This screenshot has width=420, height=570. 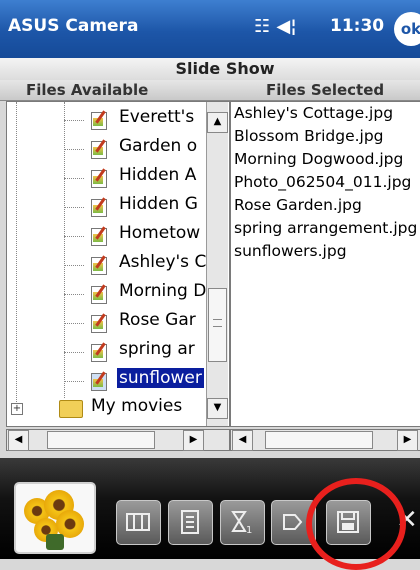 What do you see at coordinates (157, 349) in the screenshot?
I see `file-label: spring ar` at bounding box center [157, 349].